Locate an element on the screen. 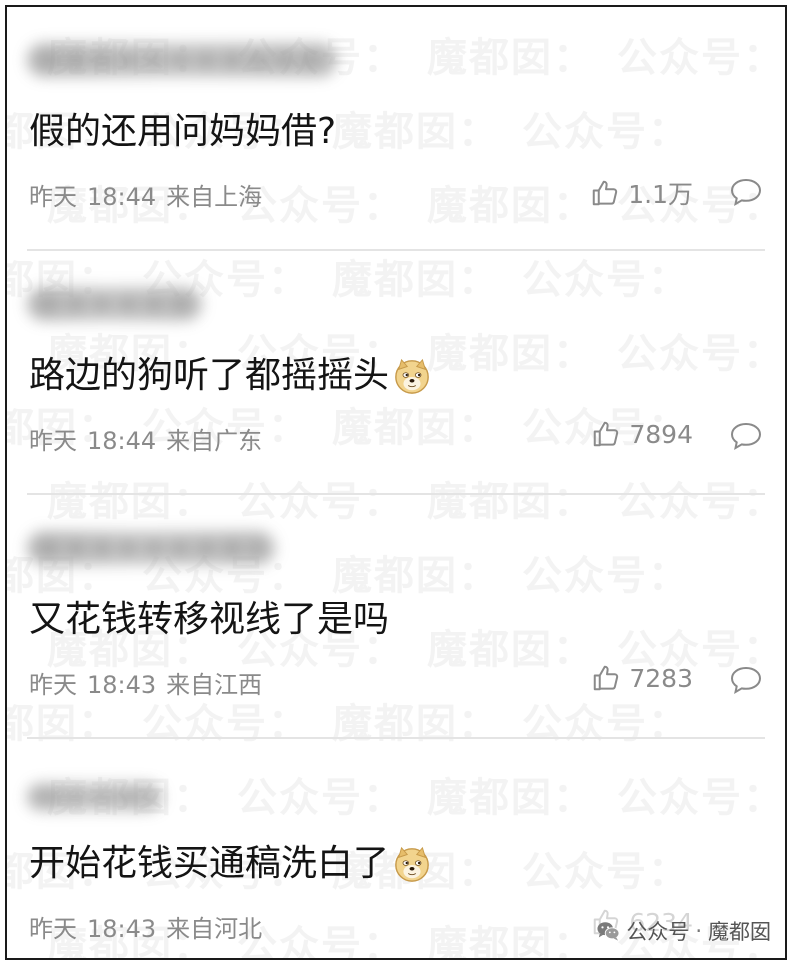 The image size is (794, 965). comment-location: 来自上海 is located at coordinates (214, 197).